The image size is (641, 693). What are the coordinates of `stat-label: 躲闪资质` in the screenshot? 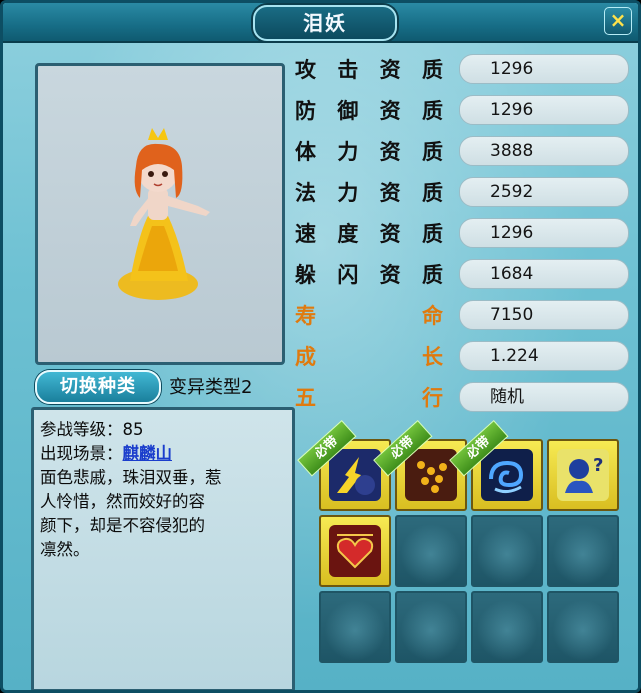 It's located at (369, 274).